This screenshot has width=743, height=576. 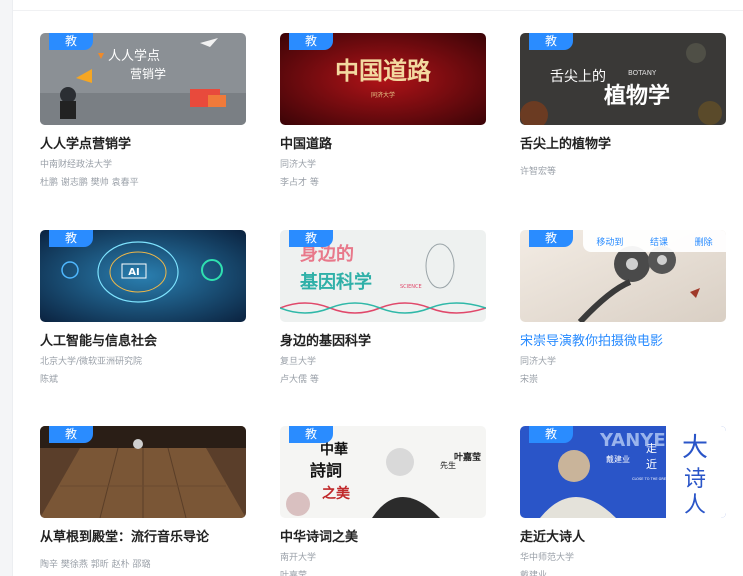 What do you see at coordinates (637, 96) in the screenshot?
I see `thumb-text: 植物学` at bounding box center [637, 96].